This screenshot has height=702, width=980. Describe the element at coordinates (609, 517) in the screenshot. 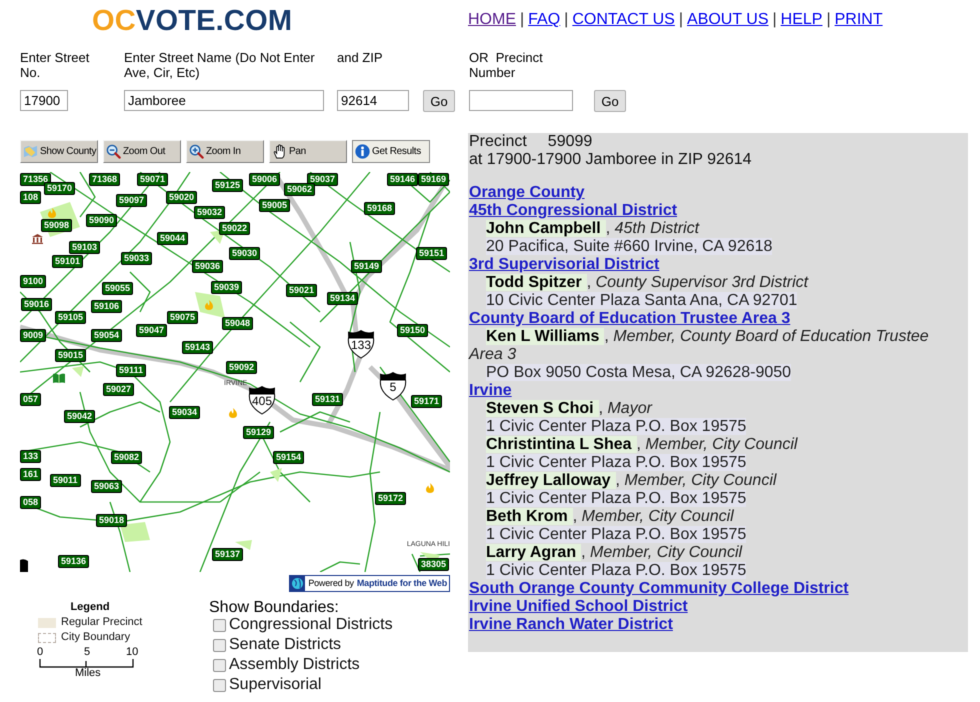

I see `official-line: Beth Krom , Member, City Council` at that location.